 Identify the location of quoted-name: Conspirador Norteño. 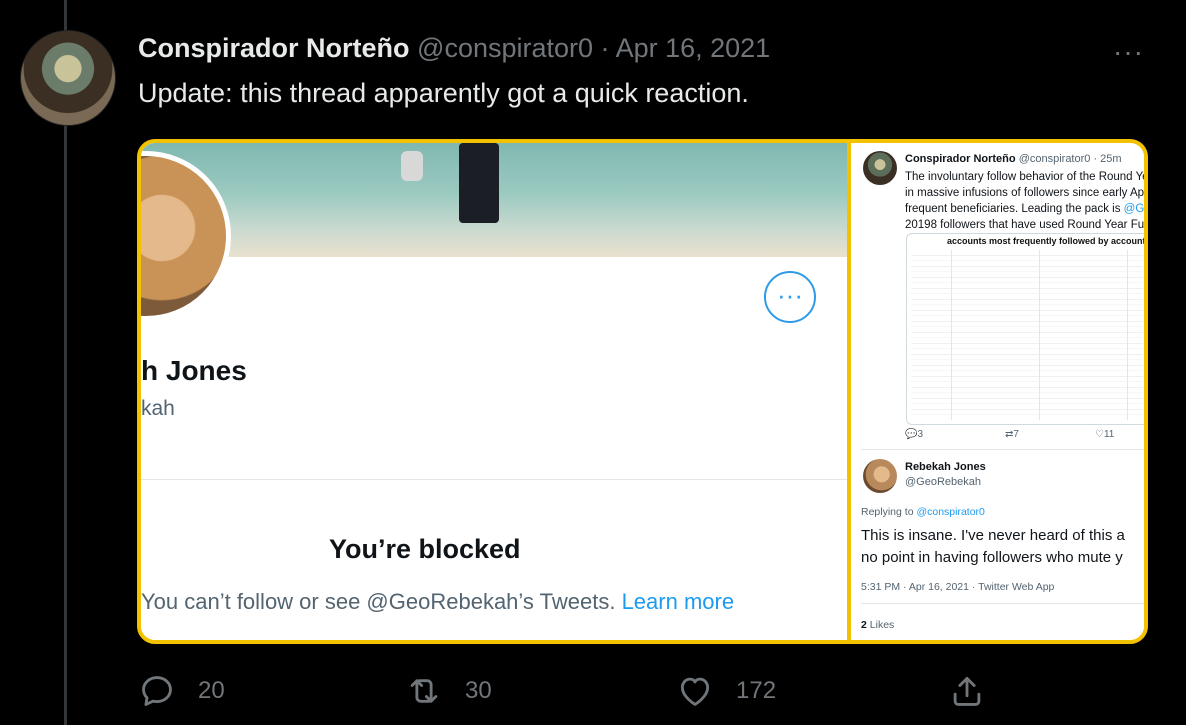
(960, 159).